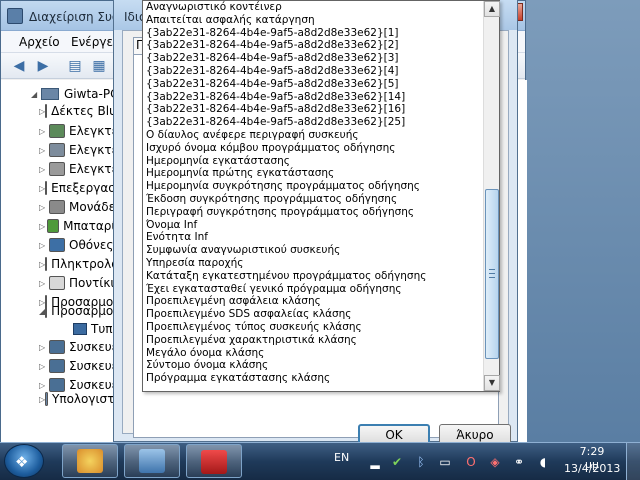  What do you see at coordinates (91, 94) in the screenshot?
I see `tree-root-label: Giwta-PC` at bounding box center [91, 94].